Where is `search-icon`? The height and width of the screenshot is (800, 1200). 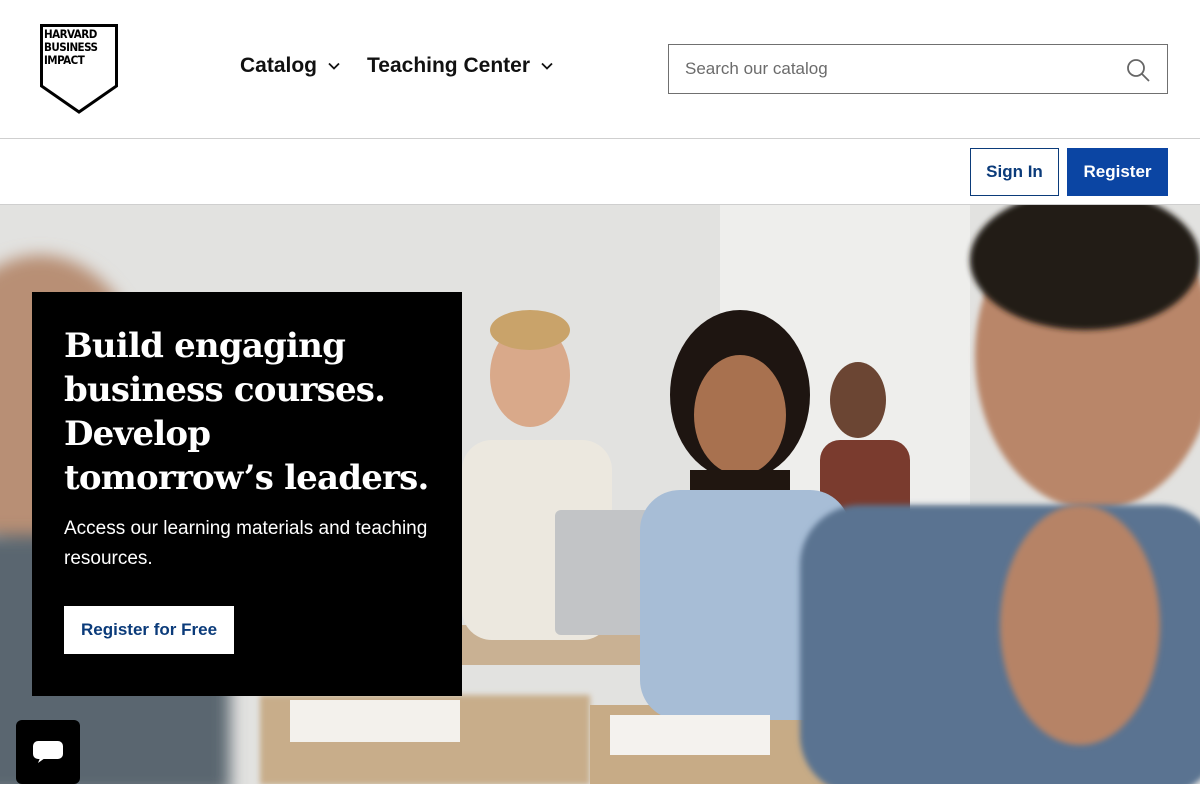
search-icon is located at coordinates (1138, 70).